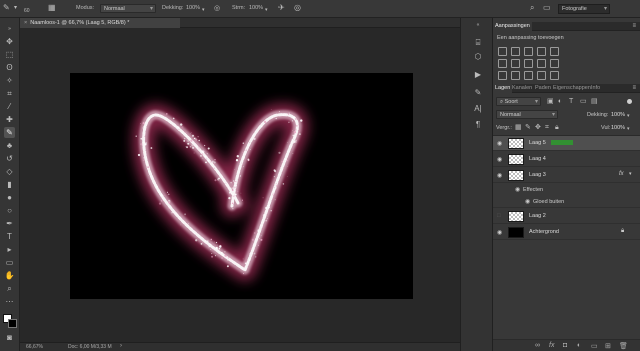  Describe the element at coordinates (9, 29) in the screenshot. I see `collapse-icon: »` at that location.